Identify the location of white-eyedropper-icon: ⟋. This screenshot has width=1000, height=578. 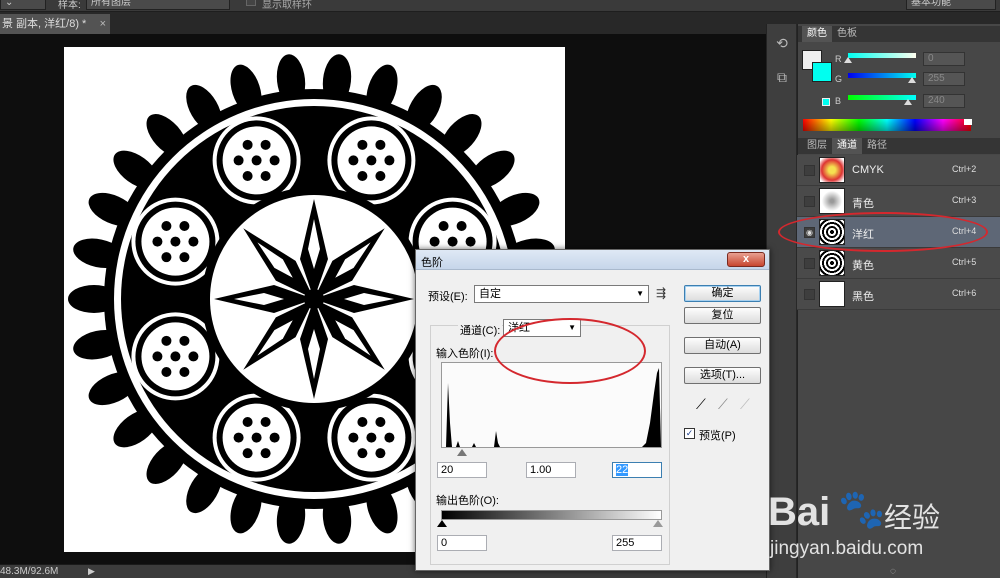
(745, 404).